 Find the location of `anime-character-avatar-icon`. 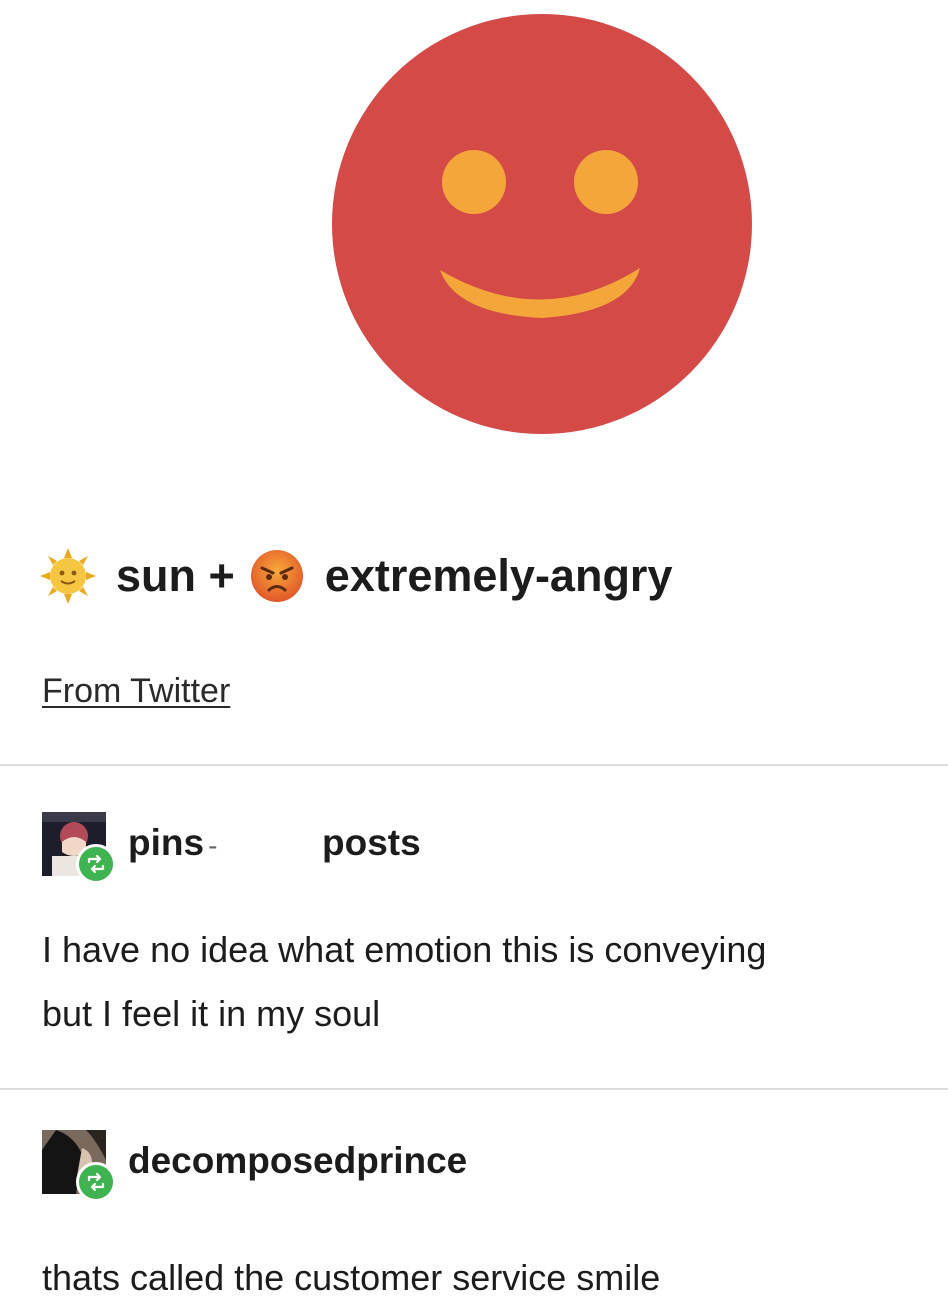

anime-character-avatar-icon is located at coordinates (79, 848).